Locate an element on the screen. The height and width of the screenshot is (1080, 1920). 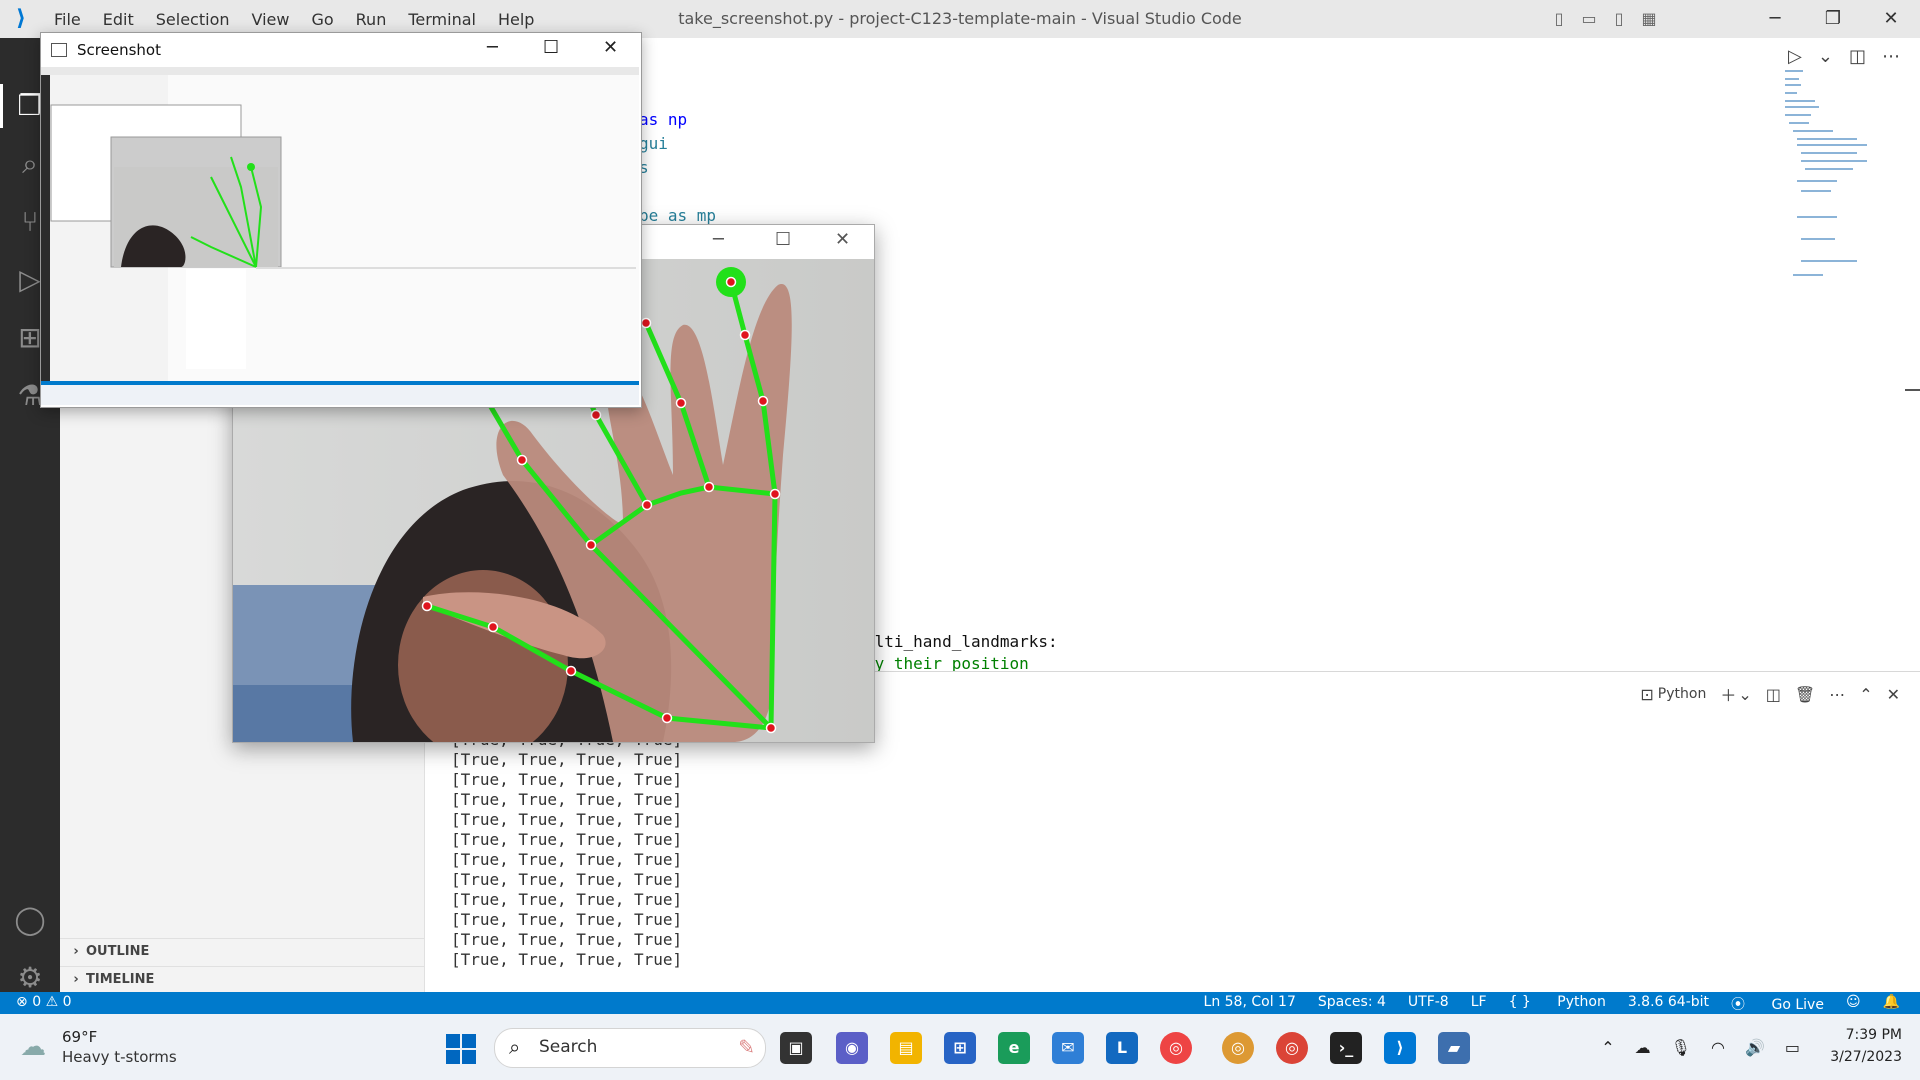
screenshot-window: Screenshot ─ ☐ ✕ is located at coordinates (341, 220).